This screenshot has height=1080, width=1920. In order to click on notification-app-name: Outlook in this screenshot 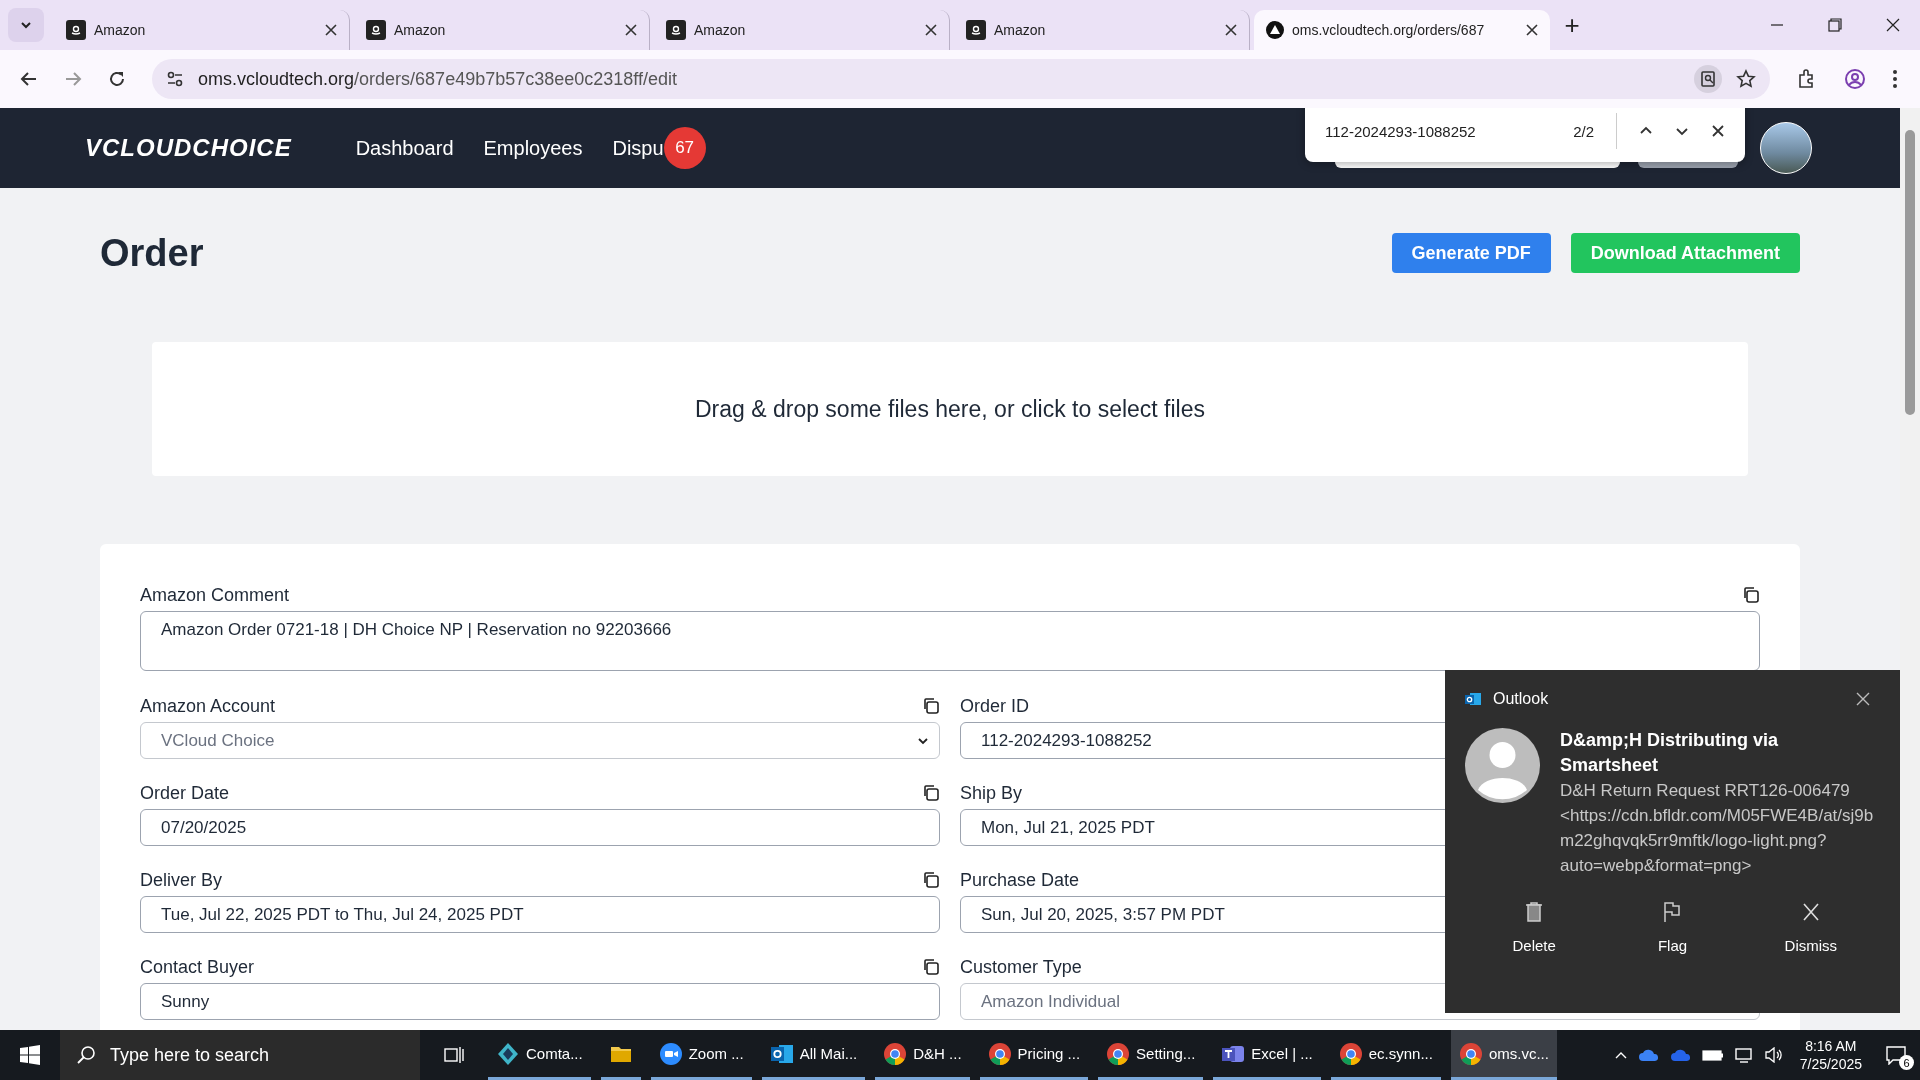, I will do `click(1521, 699)`.